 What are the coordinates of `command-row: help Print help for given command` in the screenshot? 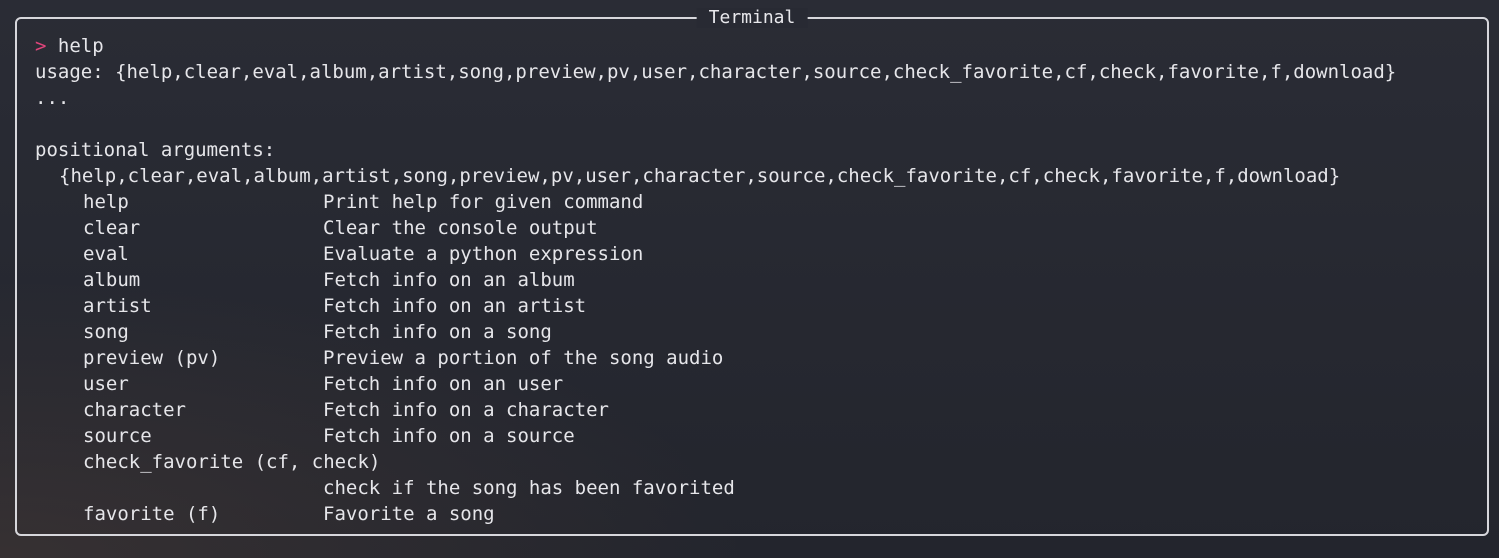 It's located at (757, 202).